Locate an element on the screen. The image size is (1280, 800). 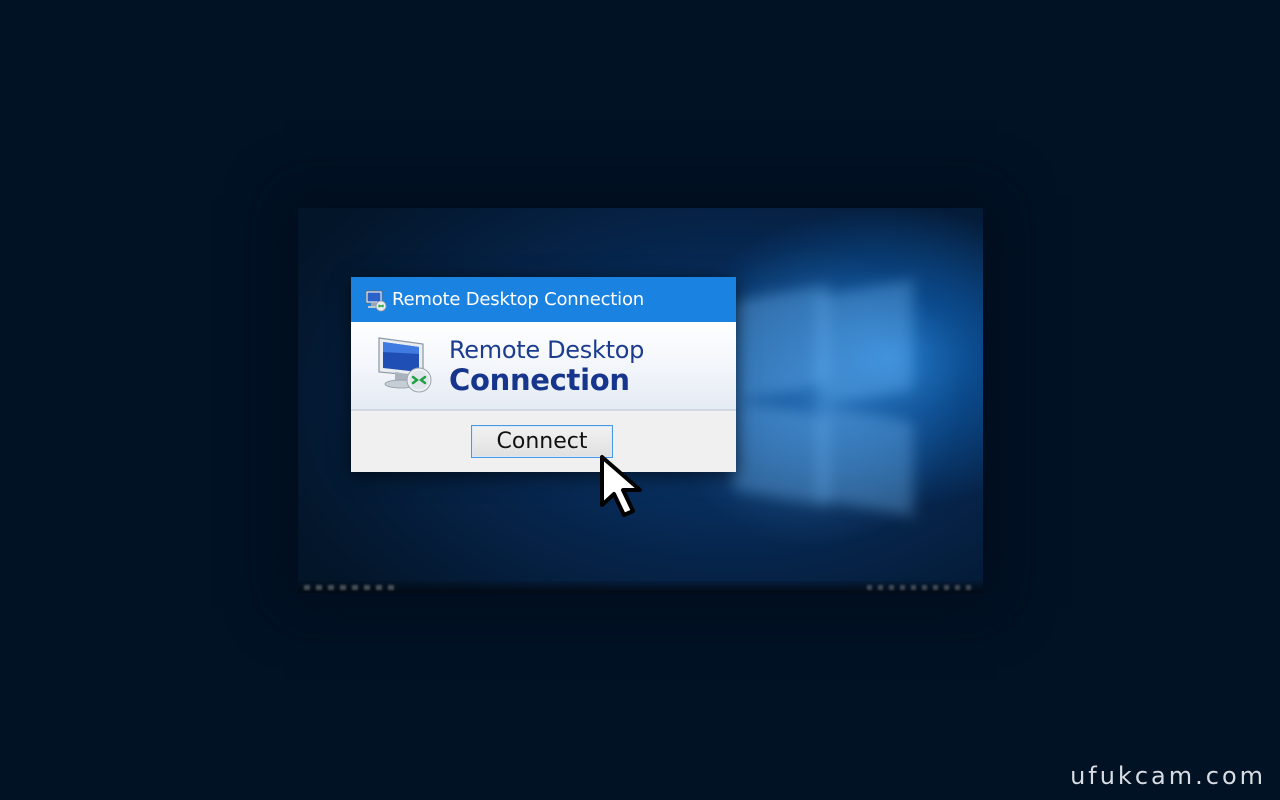
banner-title-line2: Connection is located at coordinates (539, 380).